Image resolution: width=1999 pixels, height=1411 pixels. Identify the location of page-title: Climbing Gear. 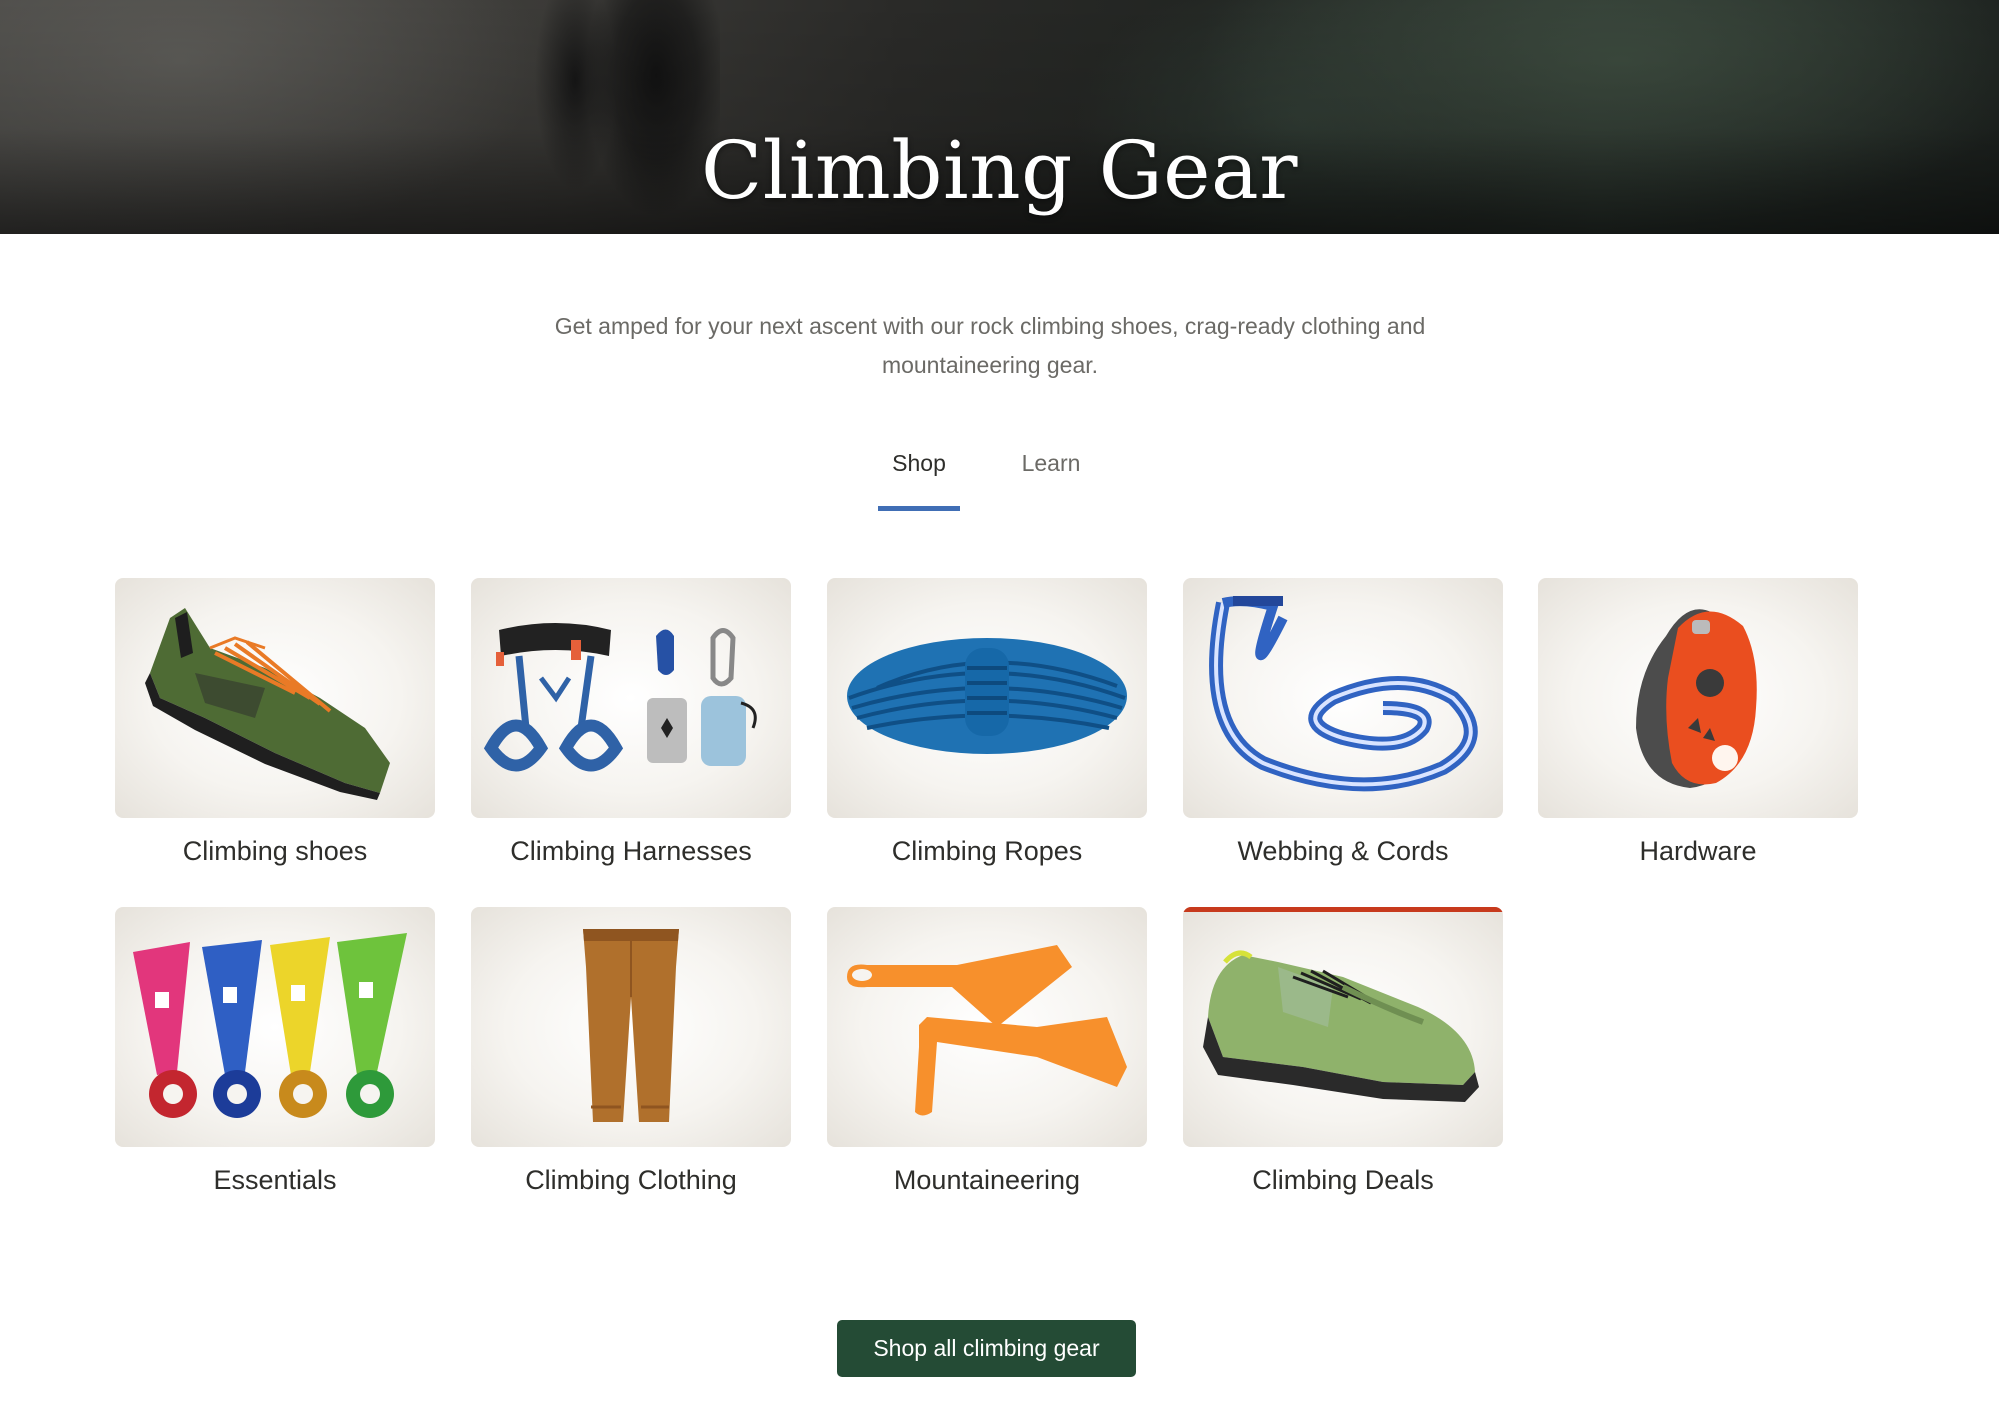
(999, 170).